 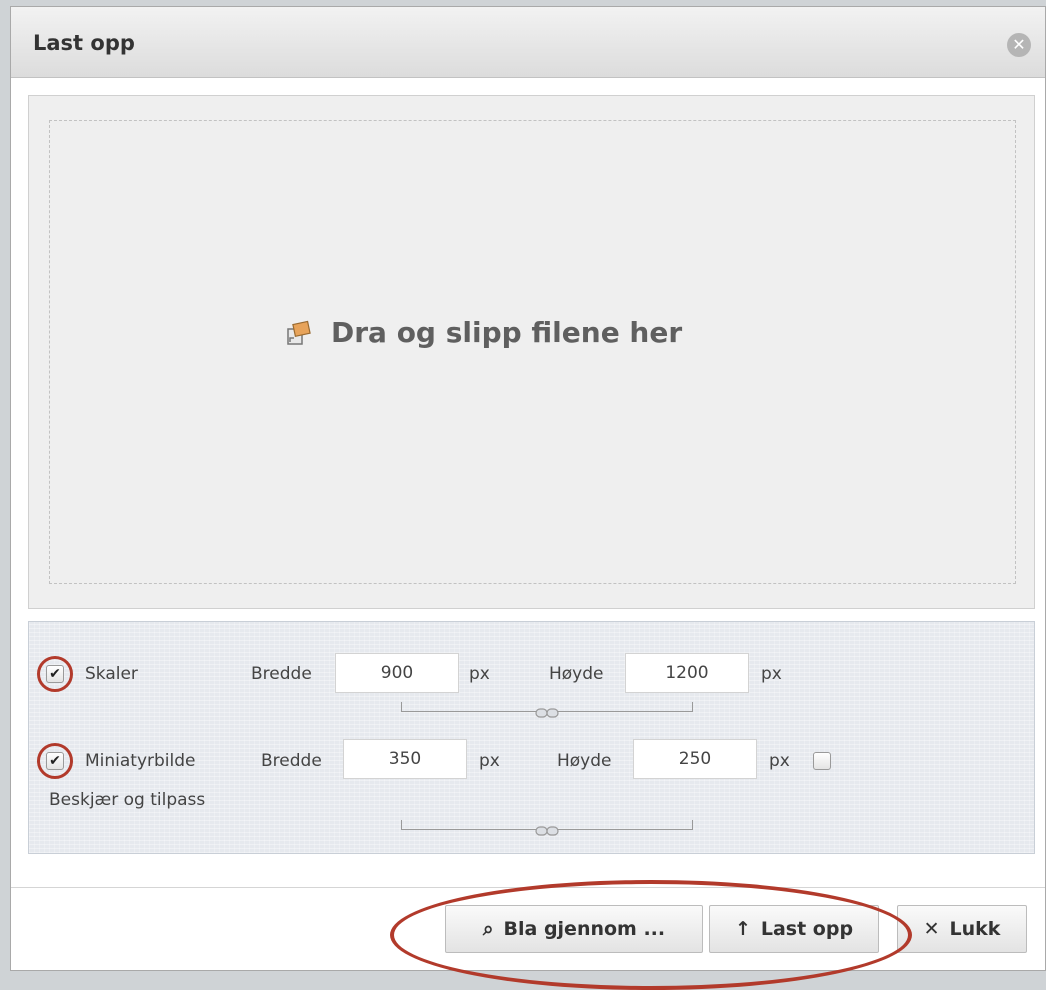 I want to click on resize-width-unit: px, so click(x=479, y=674).